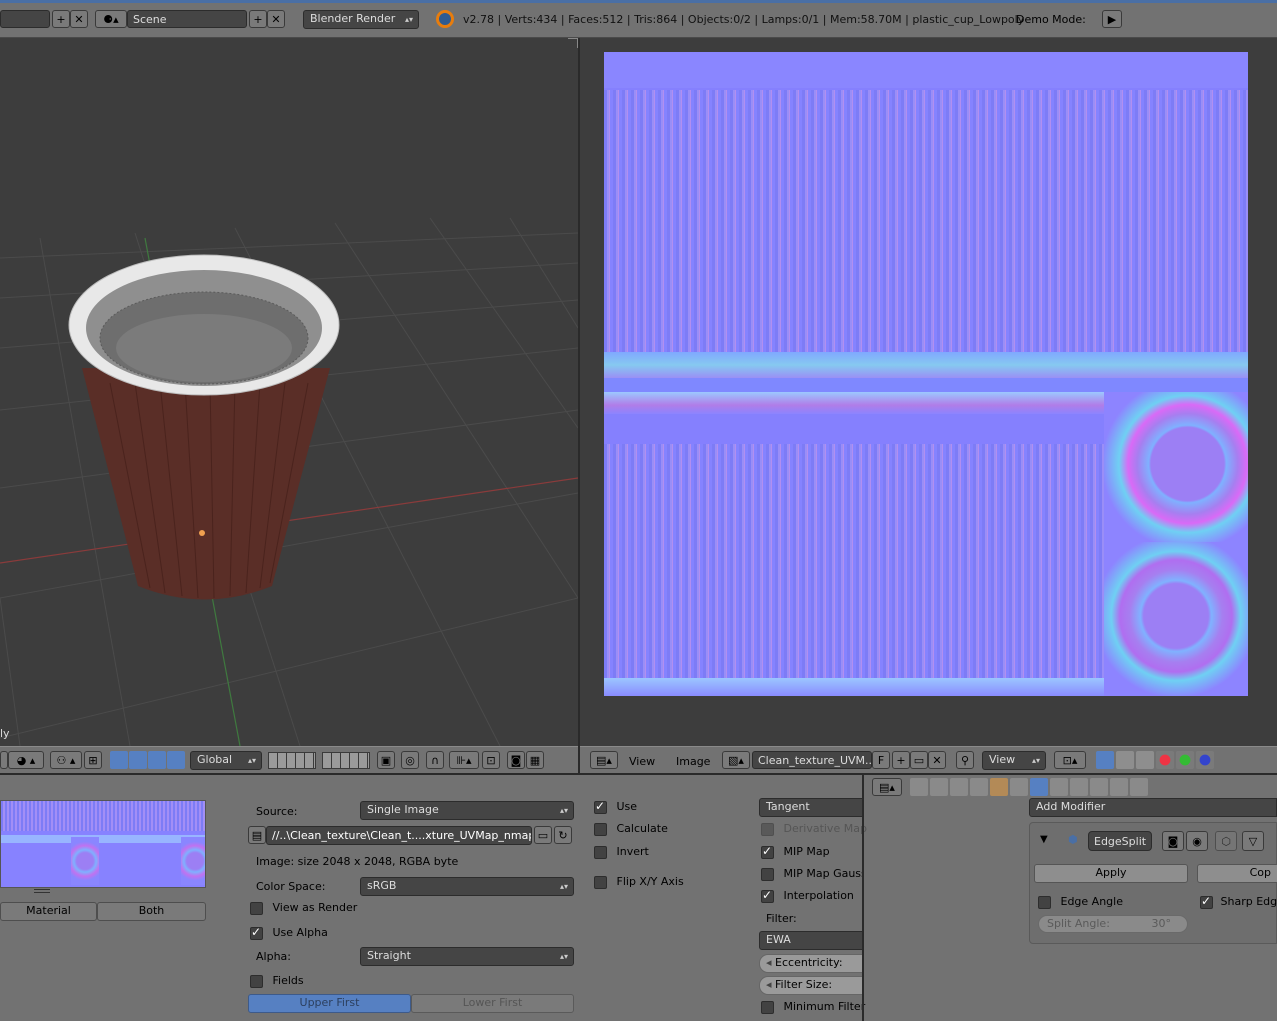 The height and width of the screenshot is (1021, 1277). What do you see at coordinates (79, 19) in the screenshot?
I see `remove-screen-icon: ✕` at bounding box center [79, 19].